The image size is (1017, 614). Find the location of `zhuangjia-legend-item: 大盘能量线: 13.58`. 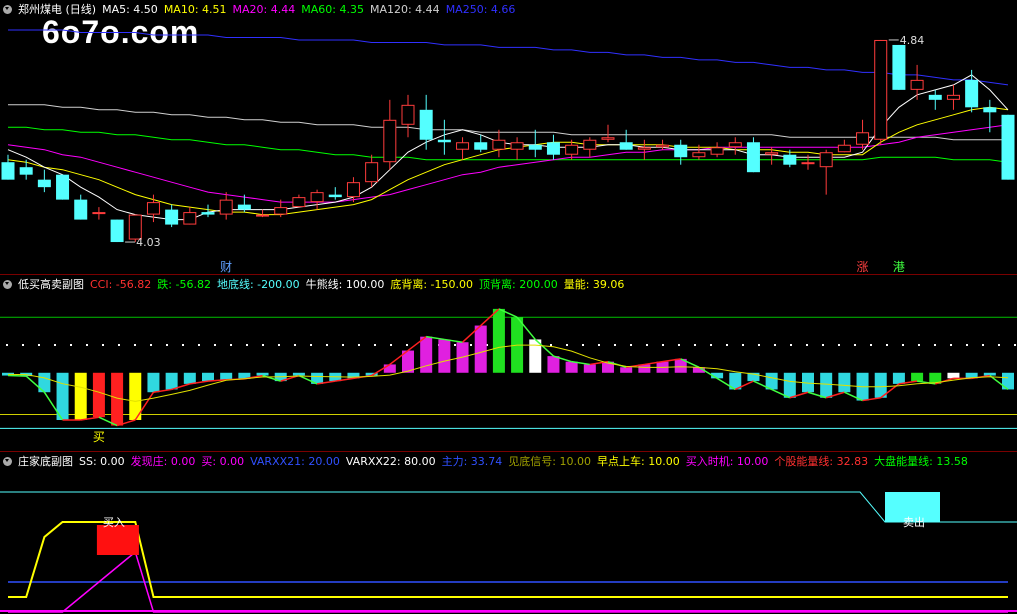

zhuangjia-legend-item: 大盘能量线: 13.58 is located at coordinates (921, 461).